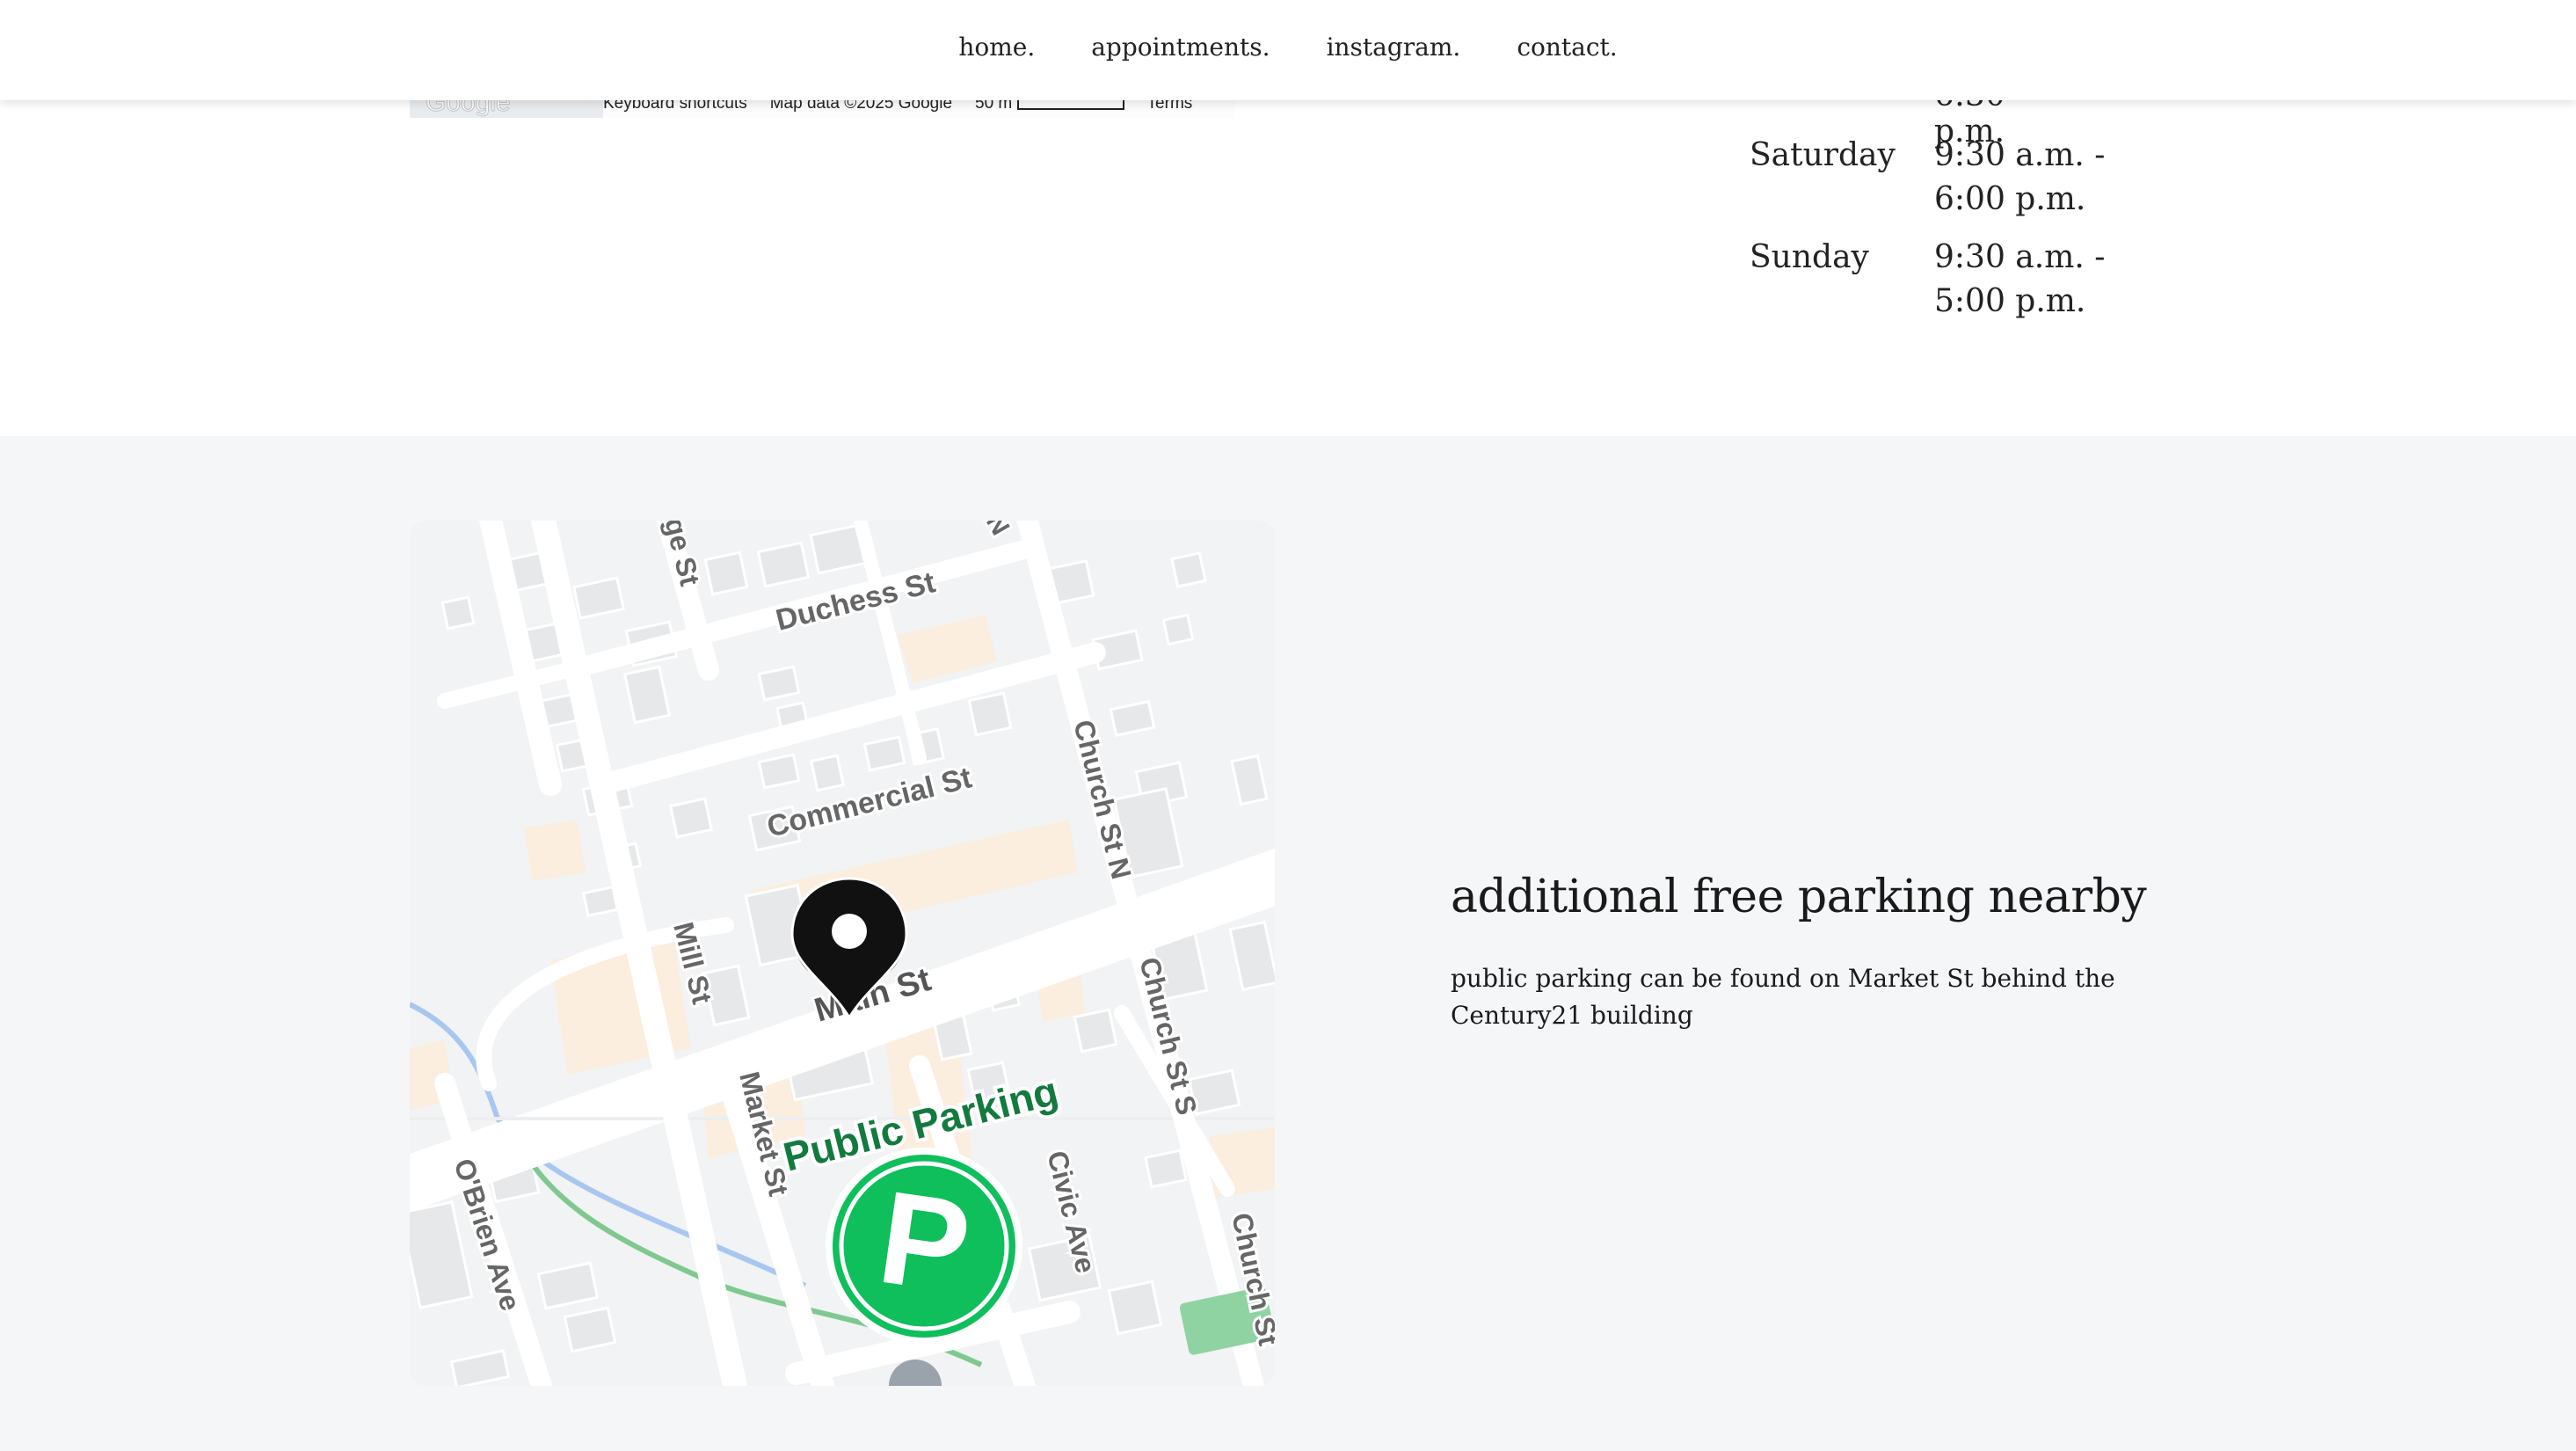  Describe the element at coordinates (1567, 47) in the screenshot. I see `nav-contact-link: contact.` at that location.